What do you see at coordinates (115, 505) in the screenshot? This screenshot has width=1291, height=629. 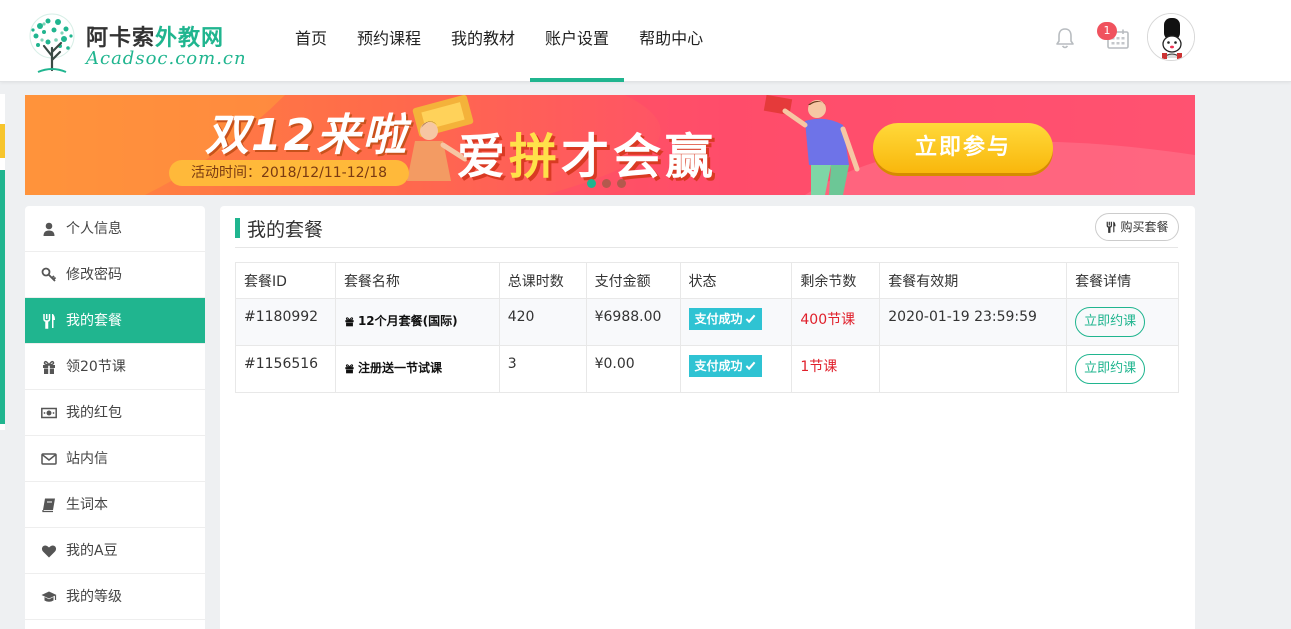 I see `sidebar-item-vocabulary: 生词本` at bounding box center [115, 505].